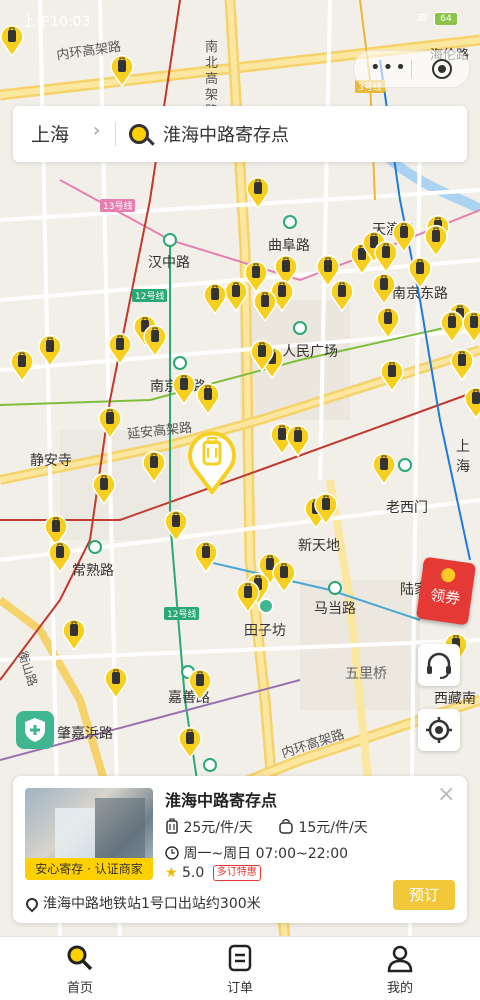  I want to click on customer-service-button, so click(439, 665).